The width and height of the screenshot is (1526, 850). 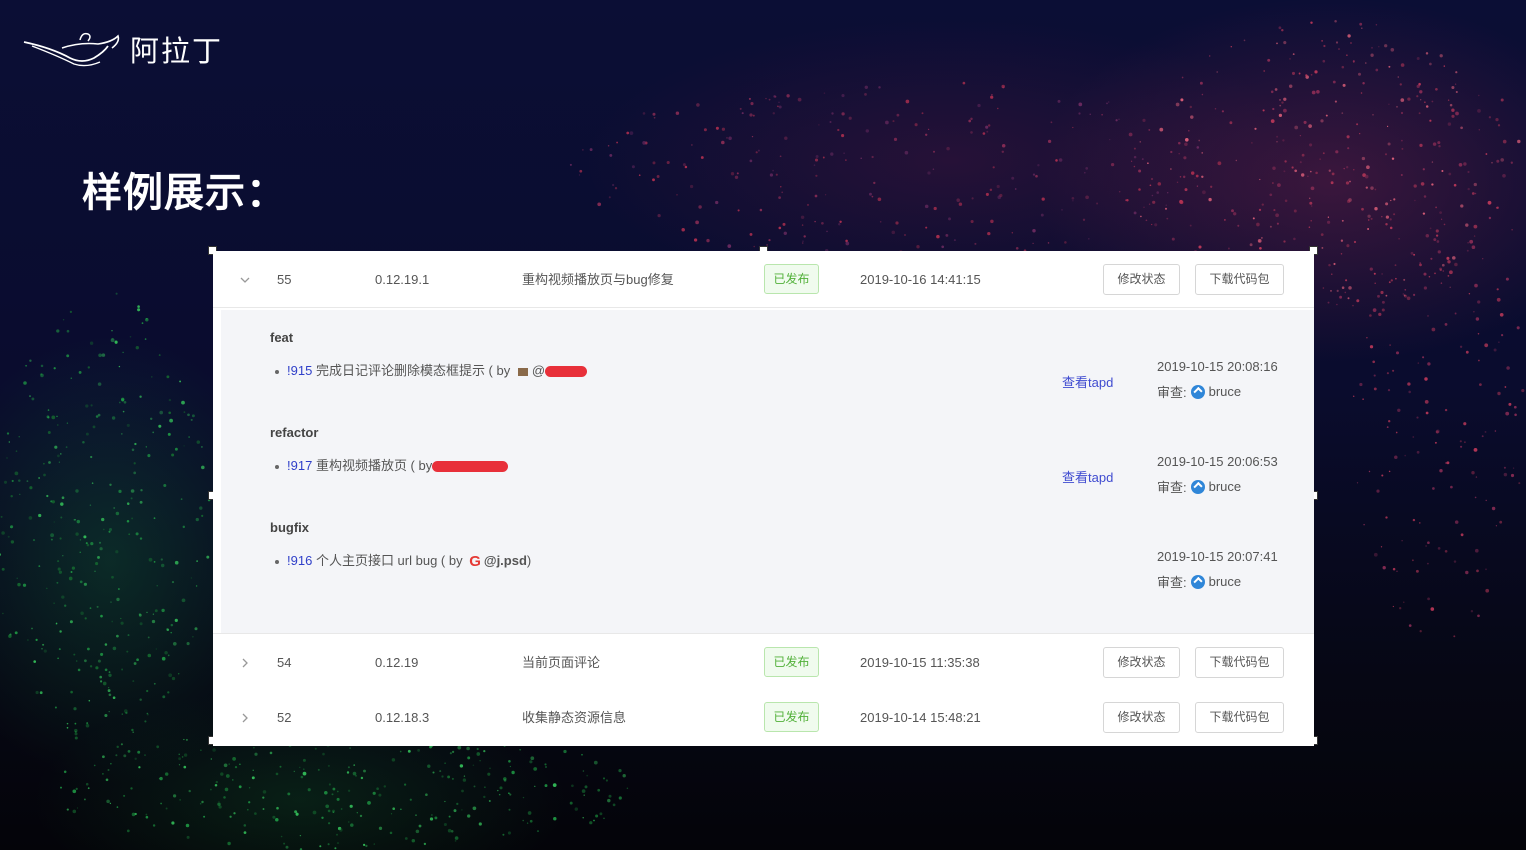 I want to click on merge-request-link: !916, so click(x=299, y=560).